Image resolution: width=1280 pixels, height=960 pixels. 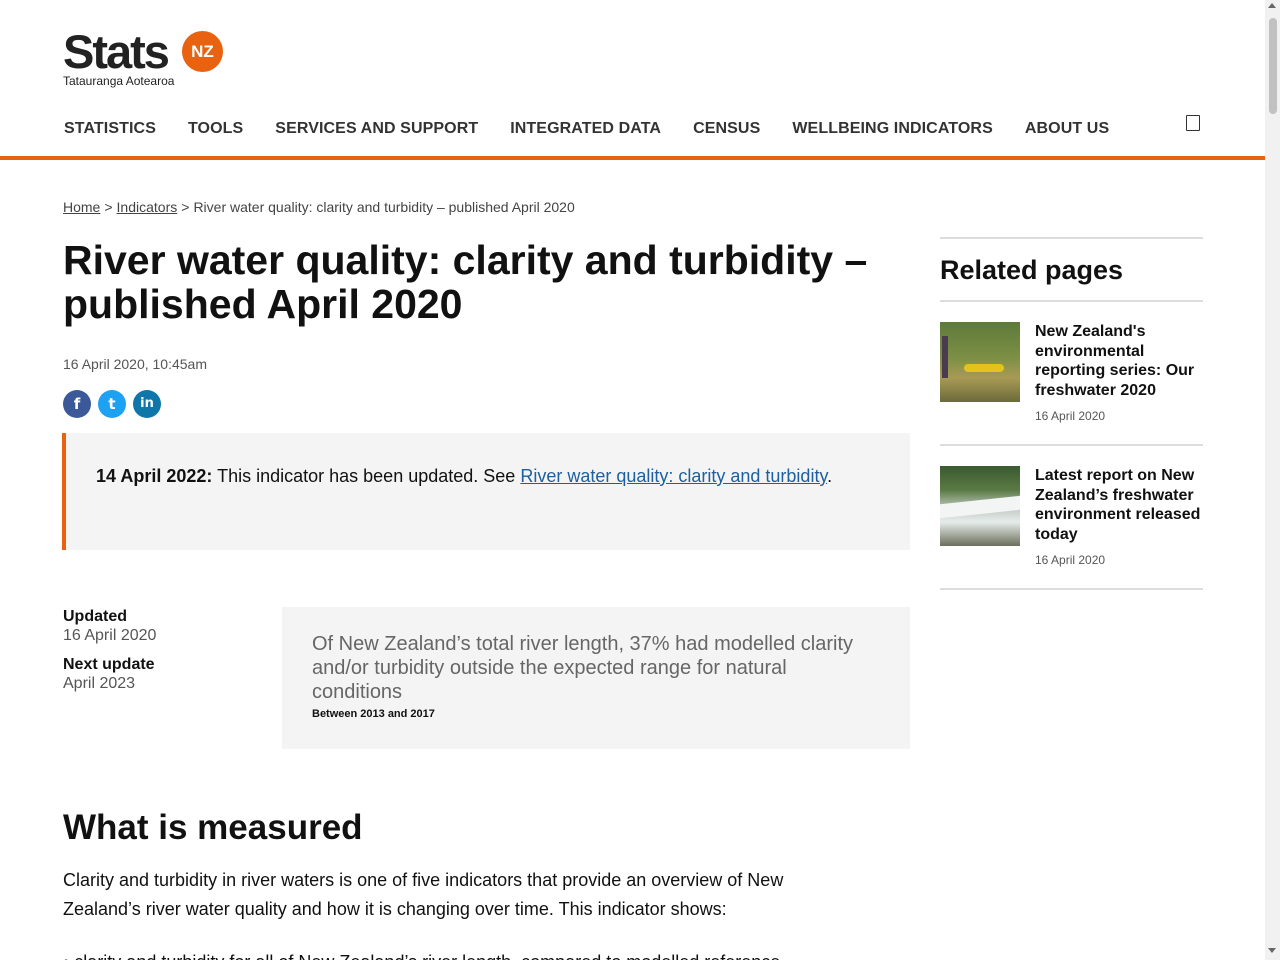 What do you see at coordinates (1193, 123) in the screenshot?
I see `search-icon` at bounding box center [1193, 123].